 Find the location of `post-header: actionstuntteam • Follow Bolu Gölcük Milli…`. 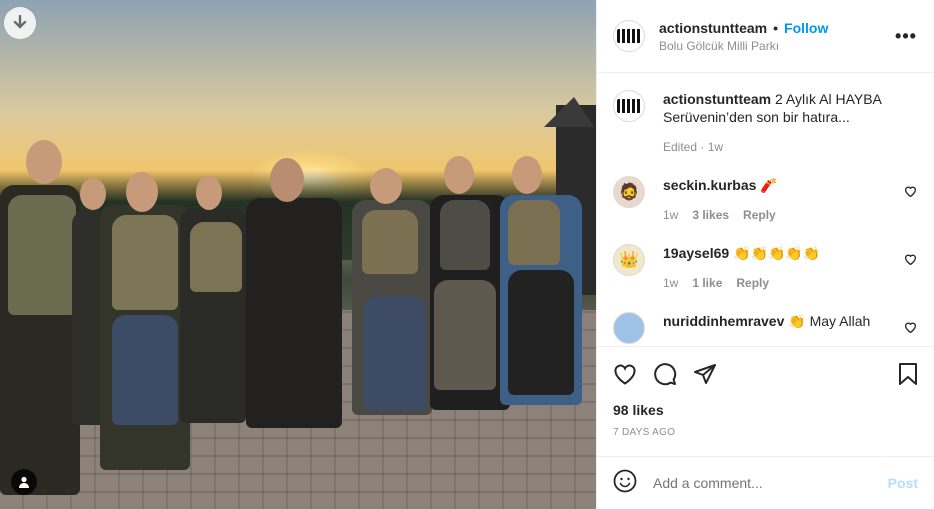

post-header: actionstuntteam • Follow Bolu Gölcük Milli… is located at coordinates (765, 36).